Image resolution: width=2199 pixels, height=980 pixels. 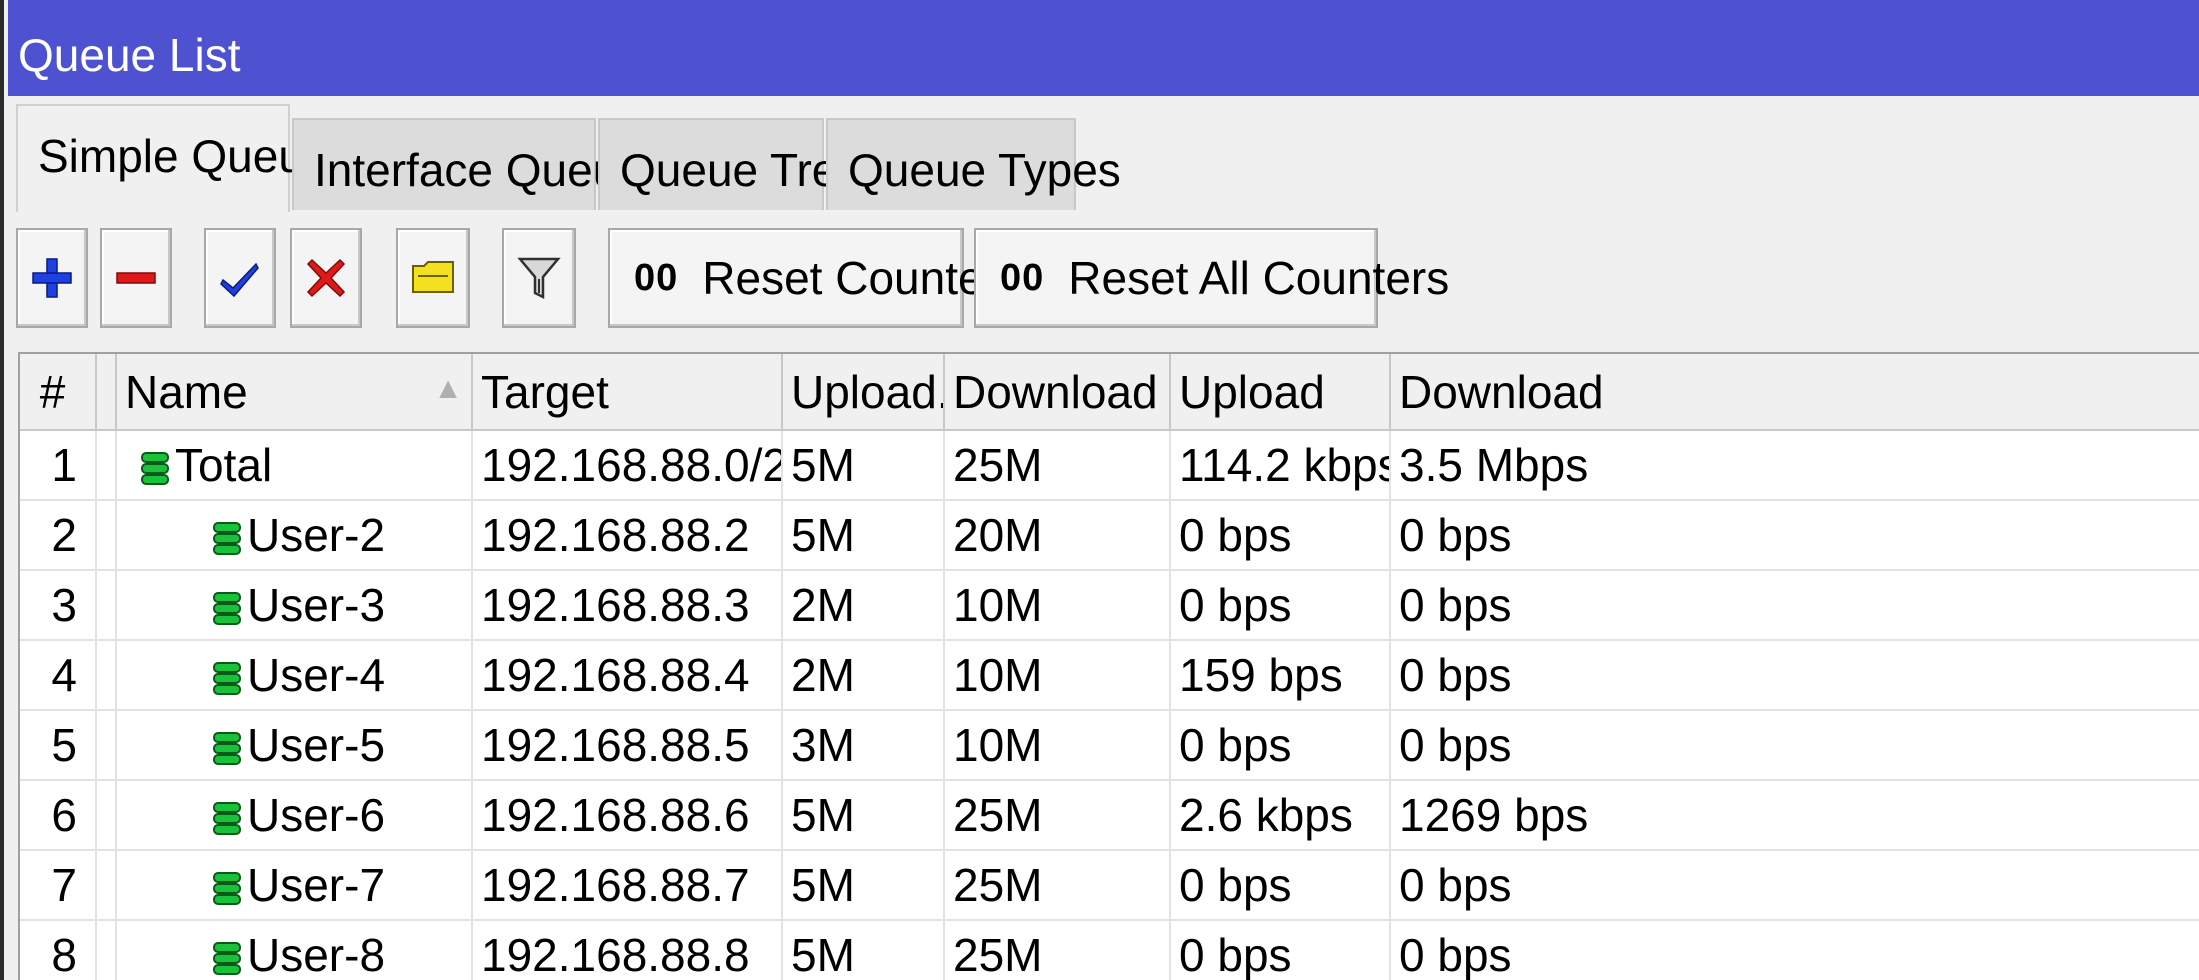 I want to click on column-header-number: #, so click(x=58, y=392).